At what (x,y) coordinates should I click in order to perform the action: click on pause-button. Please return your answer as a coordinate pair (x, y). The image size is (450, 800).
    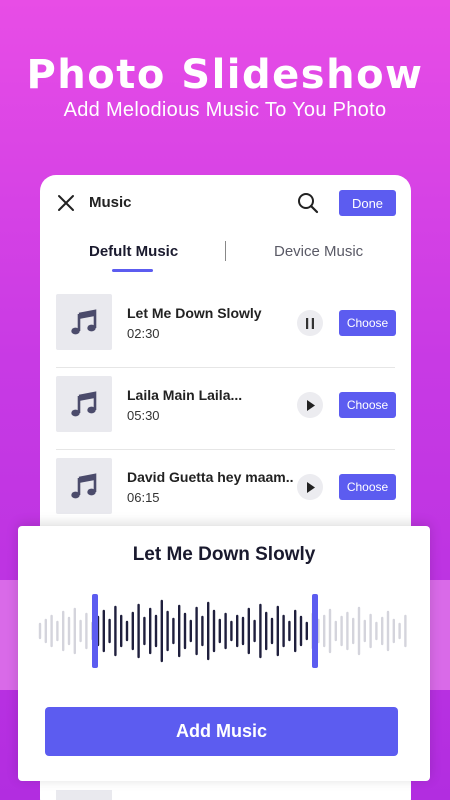
    Looking at the image, I should click on (310, 323).